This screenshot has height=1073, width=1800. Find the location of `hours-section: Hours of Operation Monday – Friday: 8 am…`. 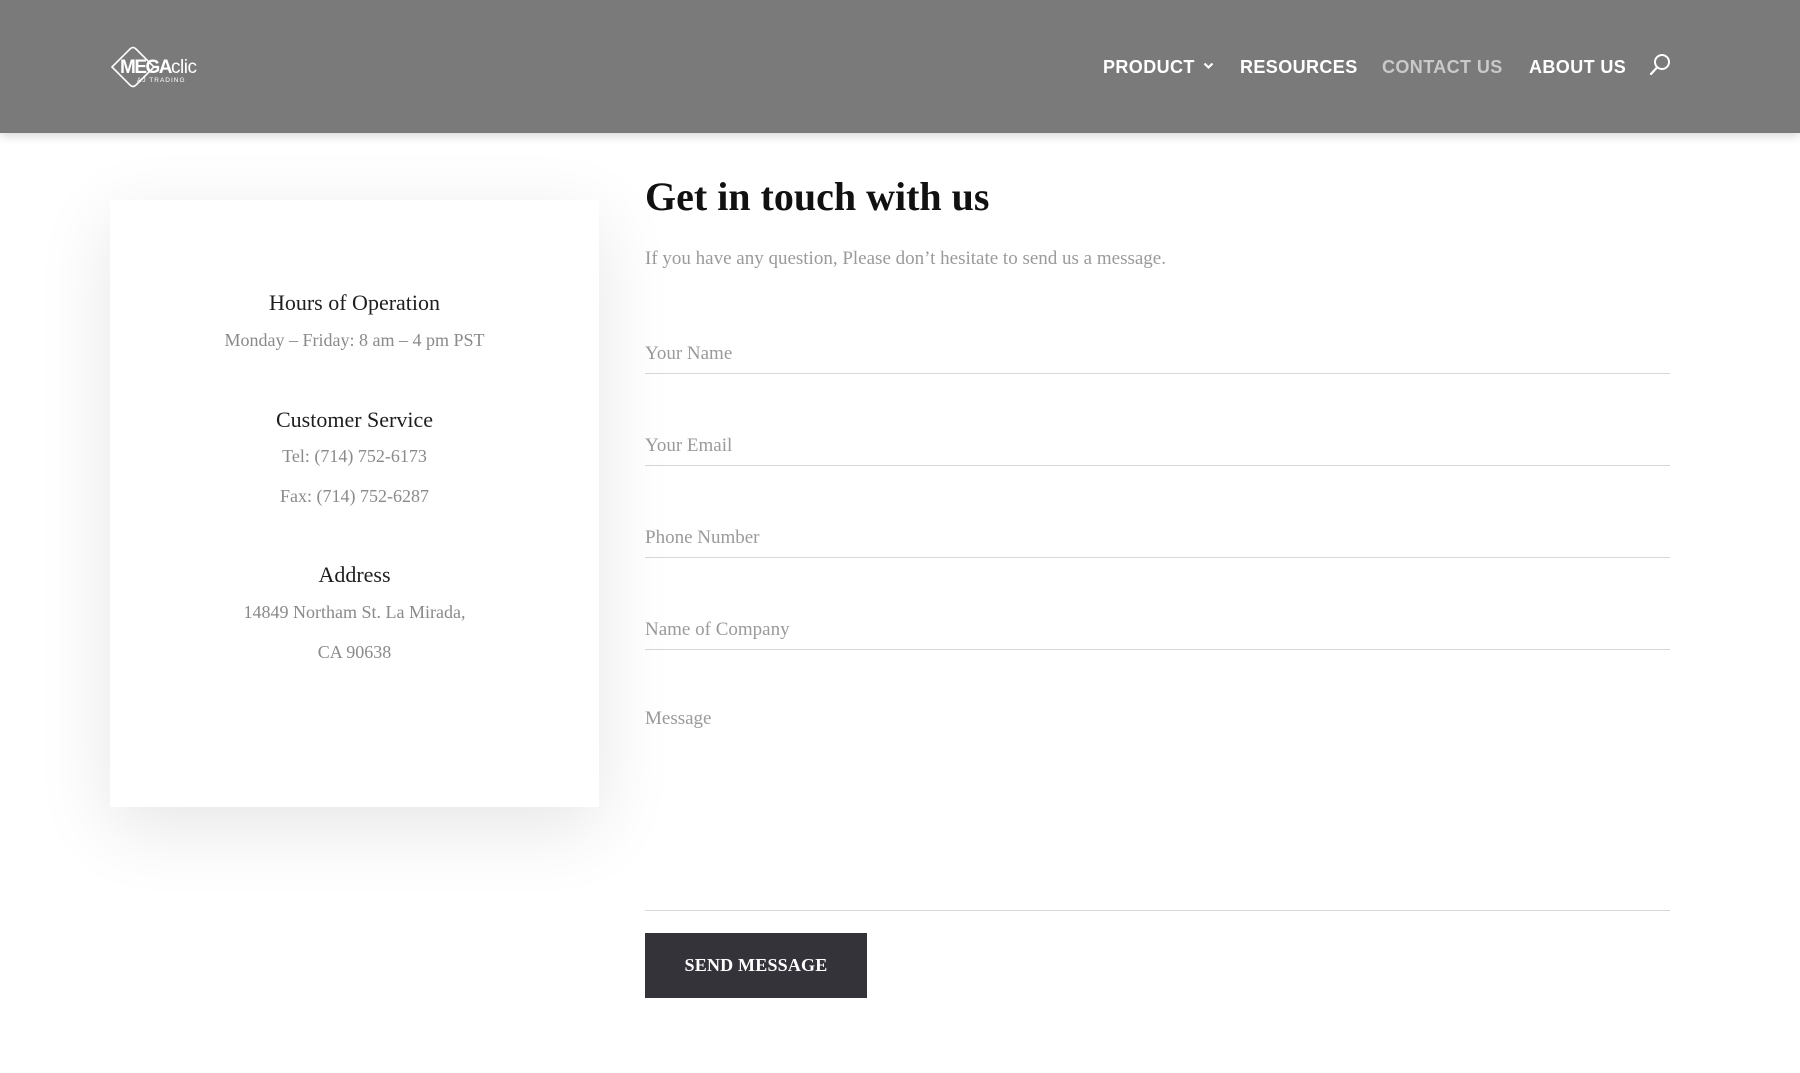

hours-section: Hours of Operation Monday – Friday: 8 am… is located at coordinates (354, 324).